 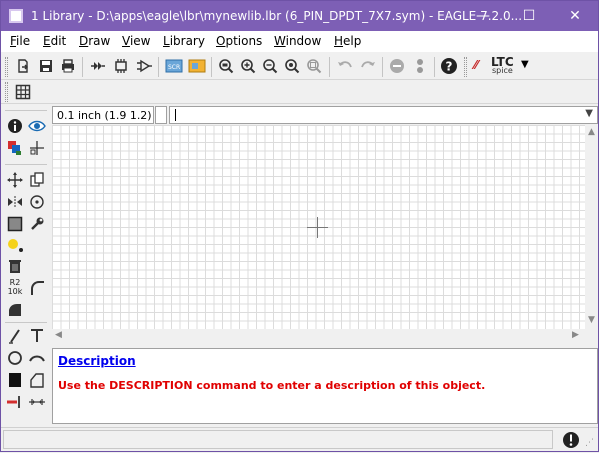 What do you see at coordinates (314, 66) in the screenshot?
I see `zoom-select-icon` at bounding box center [314, 66].